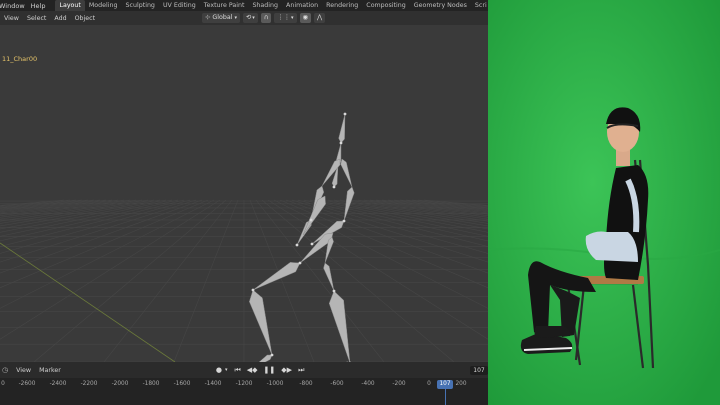 The image size is (720, 405). I want to click on tab-shading: Shading, so click(265, 5).